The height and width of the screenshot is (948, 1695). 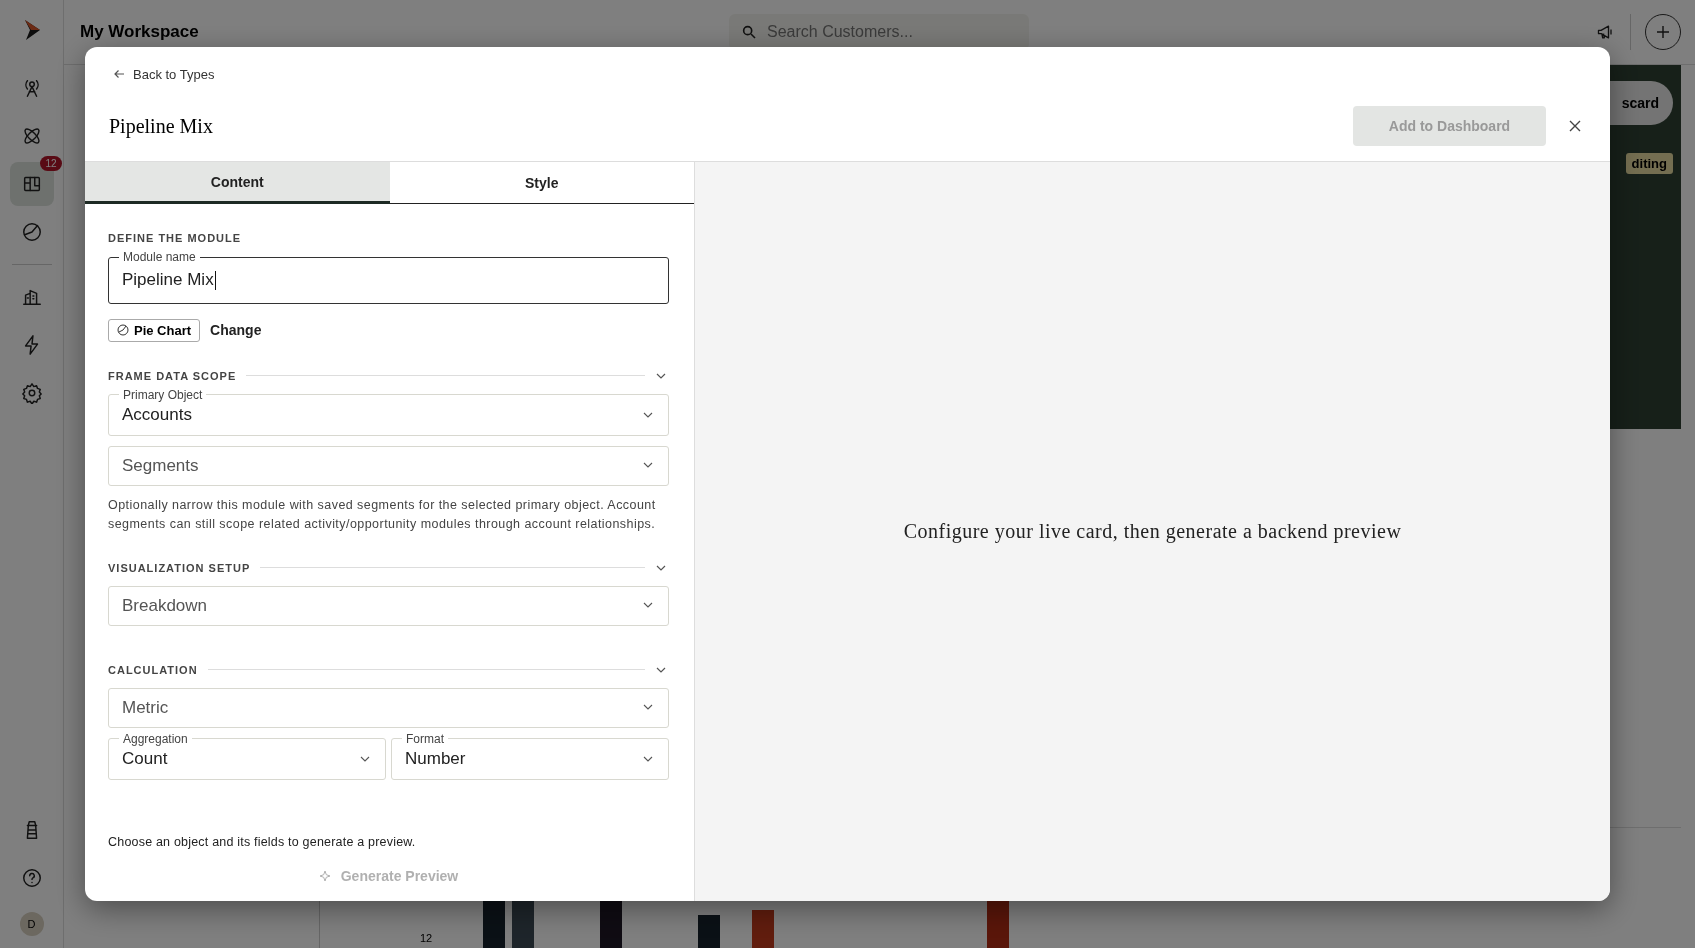 What do you see at coordinates (31, 393) in the screenshot?
I see `settings-icon` at bounding box center [31, 393].